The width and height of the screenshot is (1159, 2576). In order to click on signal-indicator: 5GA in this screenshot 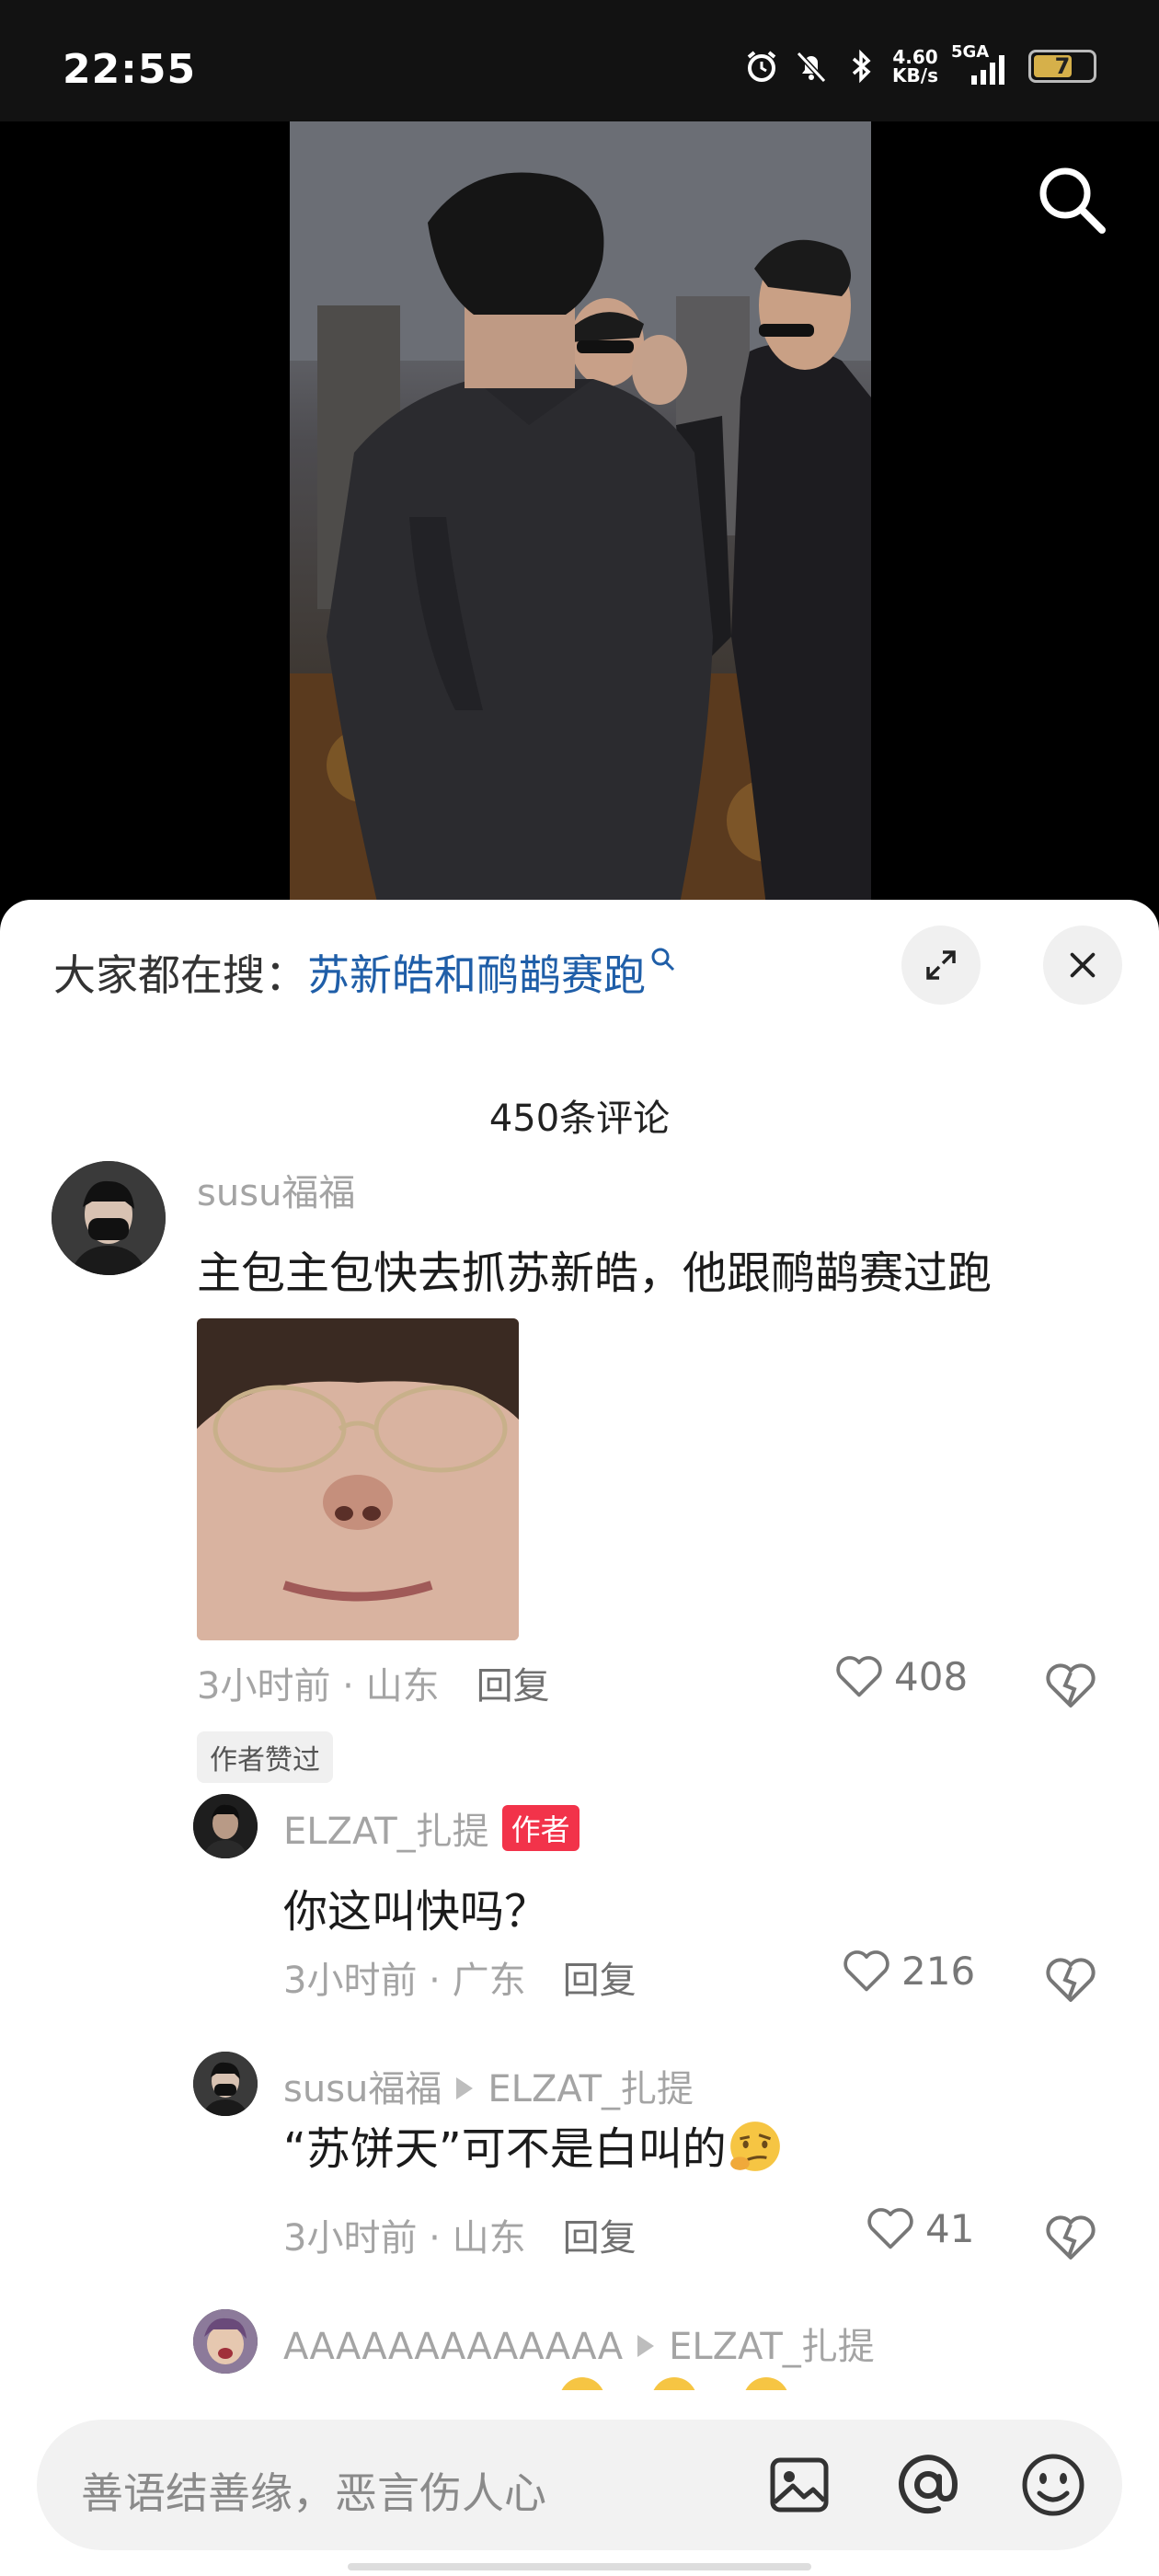, I will do `click(980, 63)`.